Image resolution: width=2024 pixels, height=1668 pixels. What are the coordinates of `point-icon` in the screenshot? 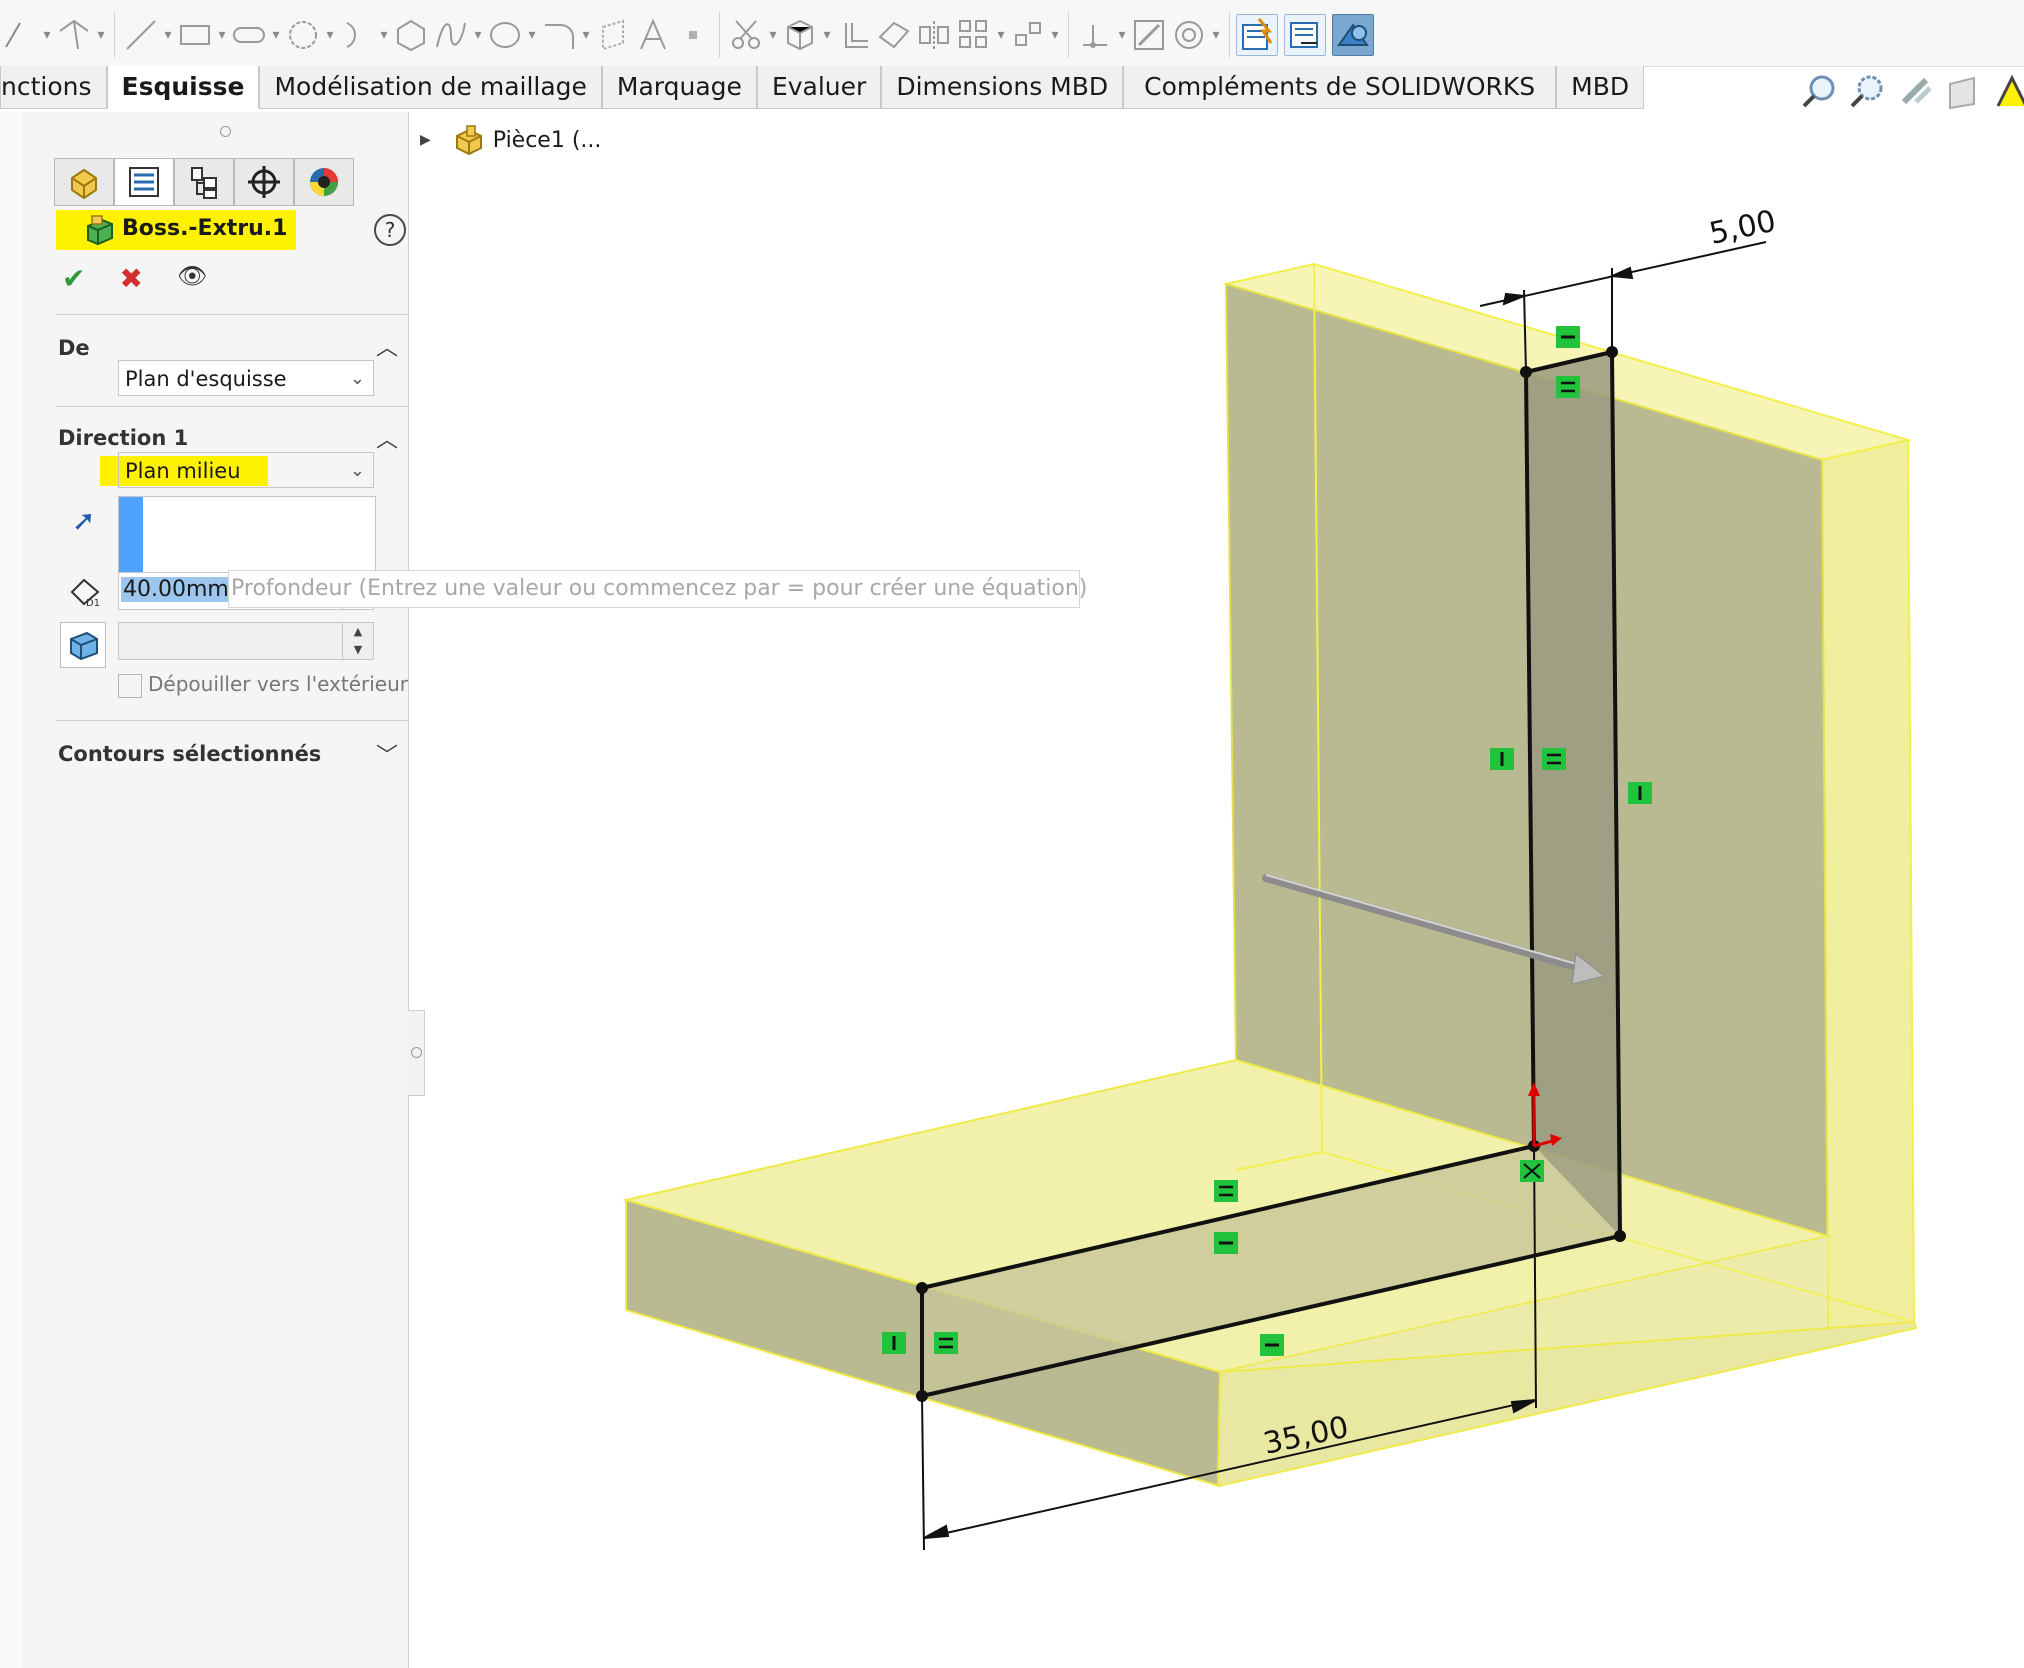 It's located at (693, 35).